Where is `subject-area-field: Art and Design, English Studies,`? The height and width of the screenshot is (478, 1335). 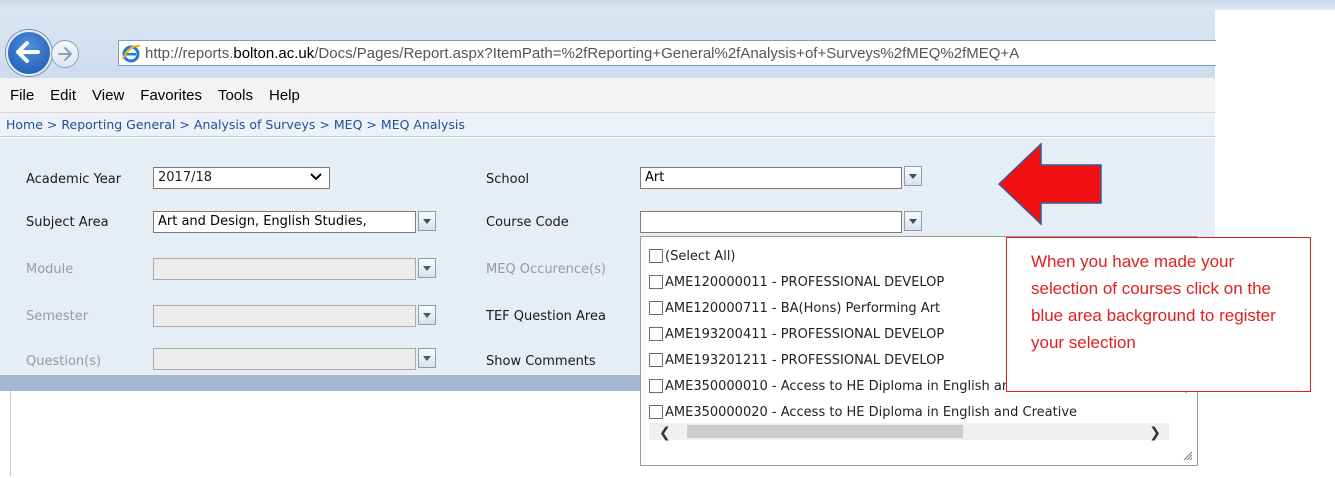 subject-area-field: Art and Design, English Studies, is located at coordinates (284, 222).